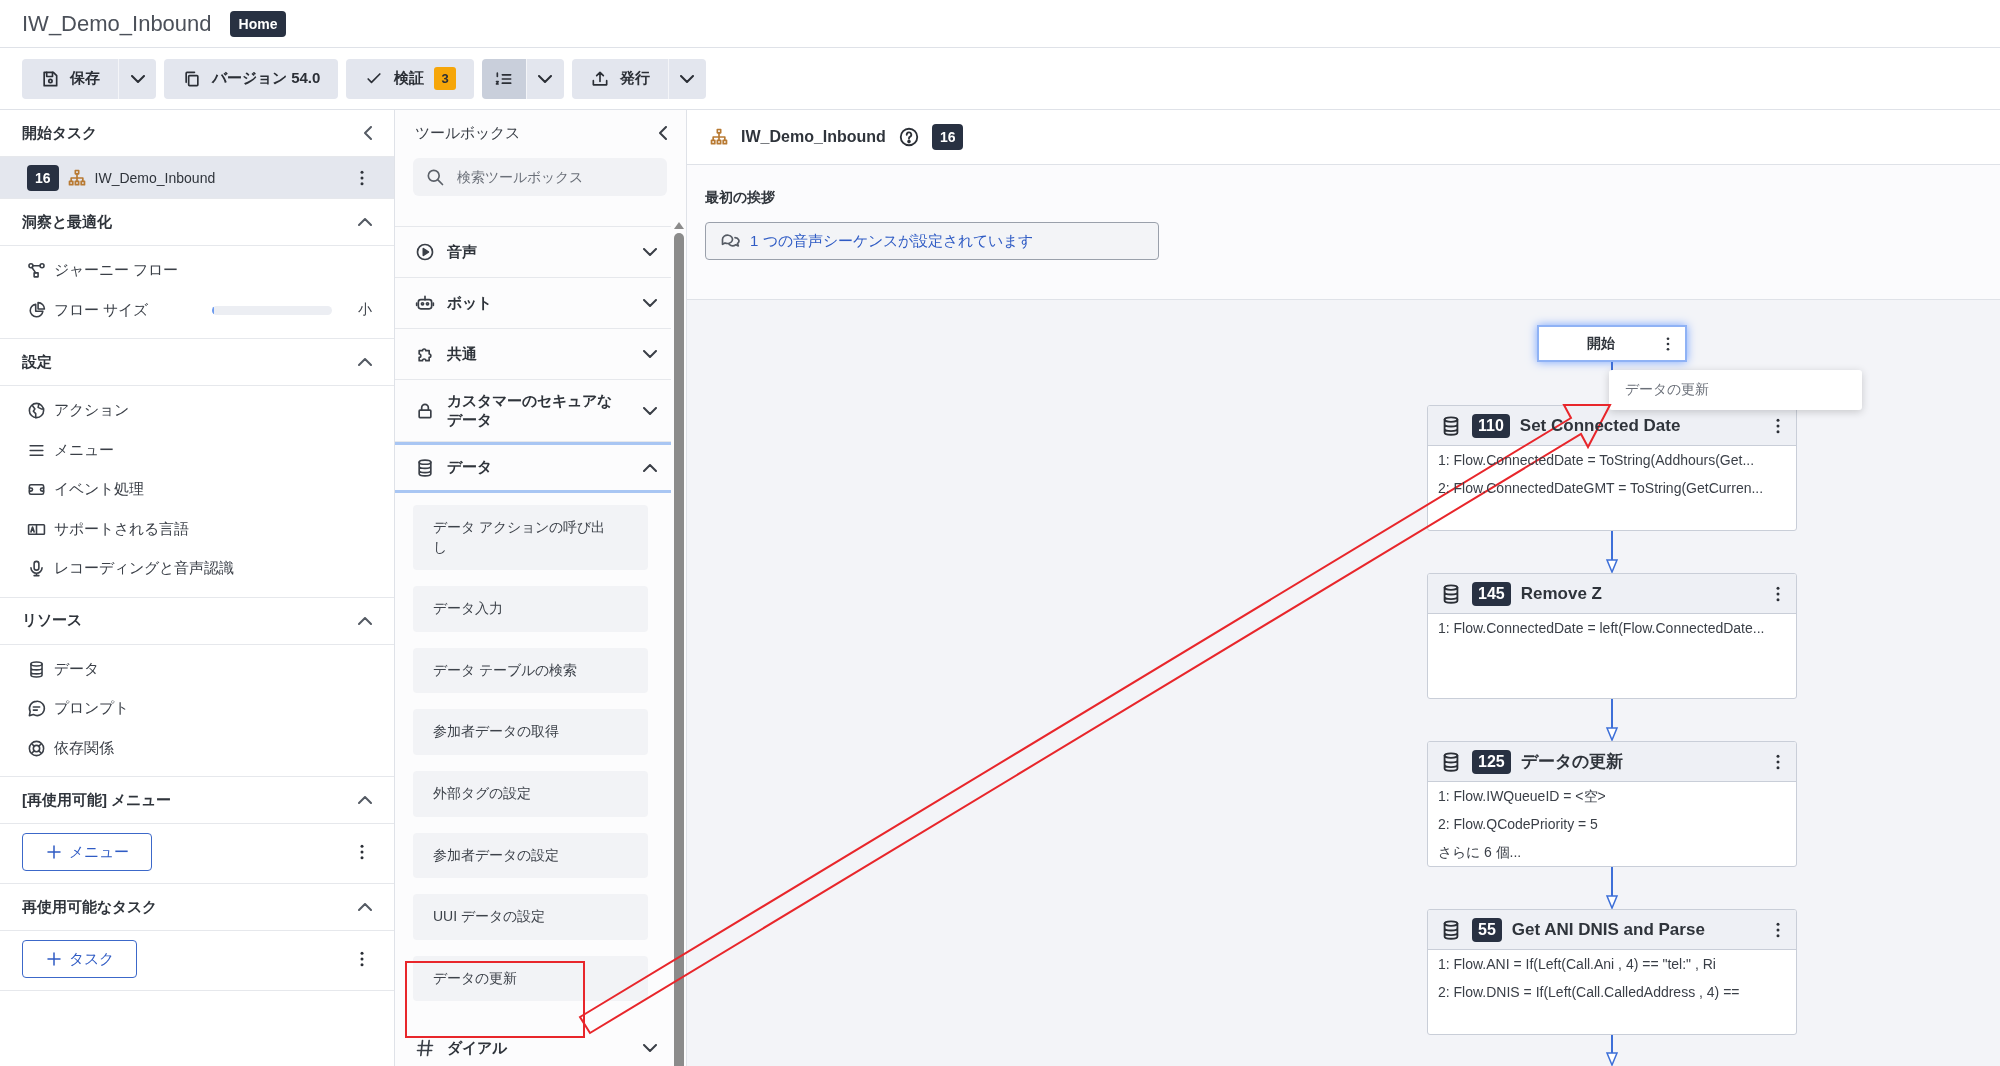 The width and height of the screenshot is (2000, 1066). What do you see at coordinates (932, 241) in the screenshot?
I see `greeting-field: 1 つの音声シーケンスが設定されています` at bounding box center [932, 241].